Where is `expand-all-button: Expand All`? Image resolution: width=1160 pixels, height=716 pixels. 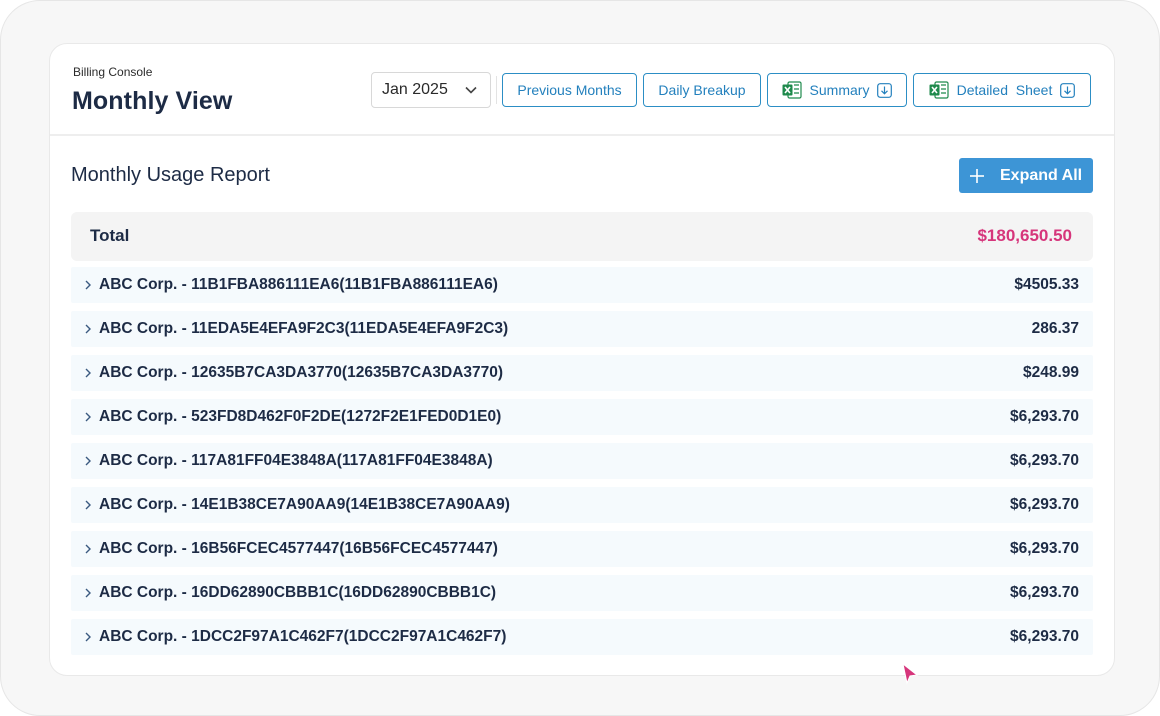
expand-all-button: Expand All is located at coordinates (1026, 175).